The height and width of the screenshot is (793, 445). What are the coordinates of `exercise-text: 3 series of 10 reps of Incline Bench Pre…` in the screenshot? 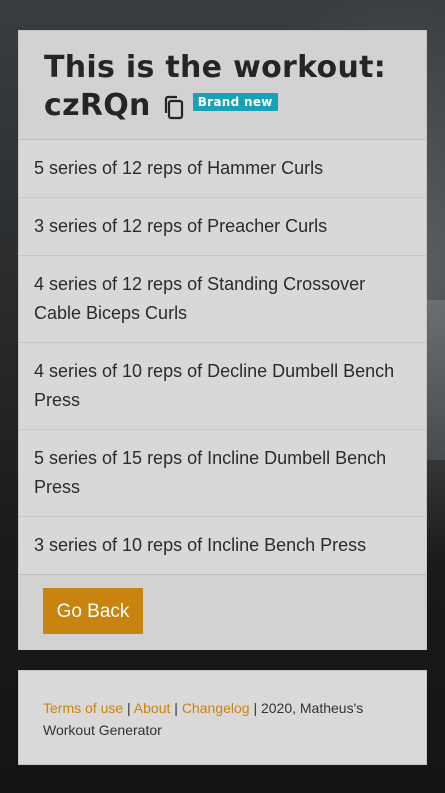 It's located at (200, 545).